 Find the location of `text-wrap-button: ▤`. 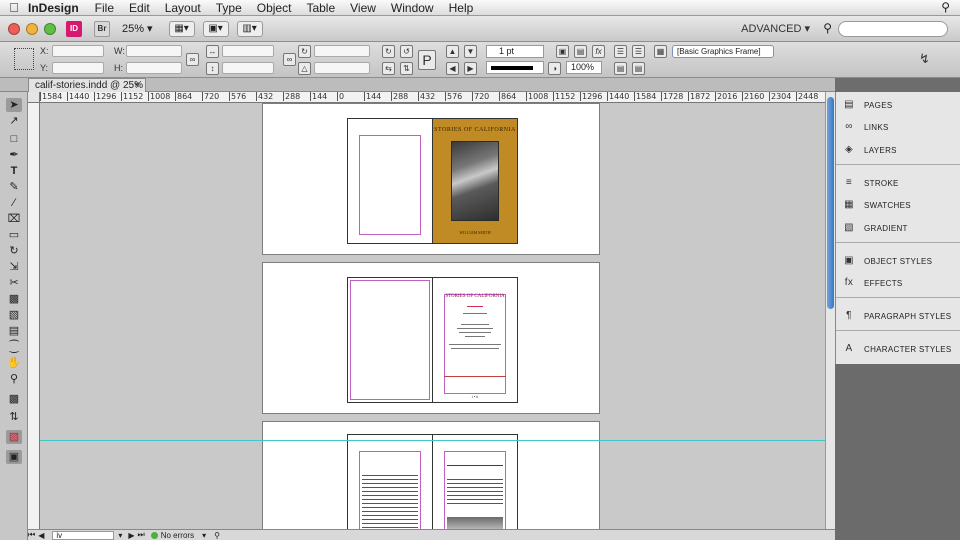

text-wrap-button: ▤ is located at coordinates (620, 68).